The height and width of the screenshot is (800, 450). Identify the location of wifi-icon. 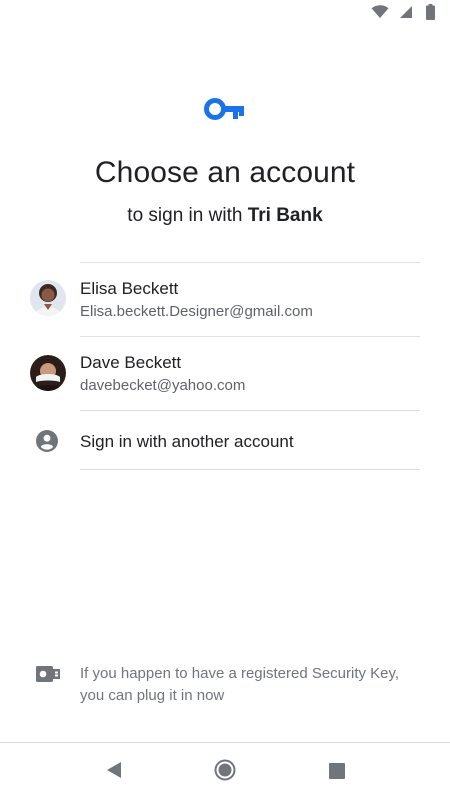
(380, 14).